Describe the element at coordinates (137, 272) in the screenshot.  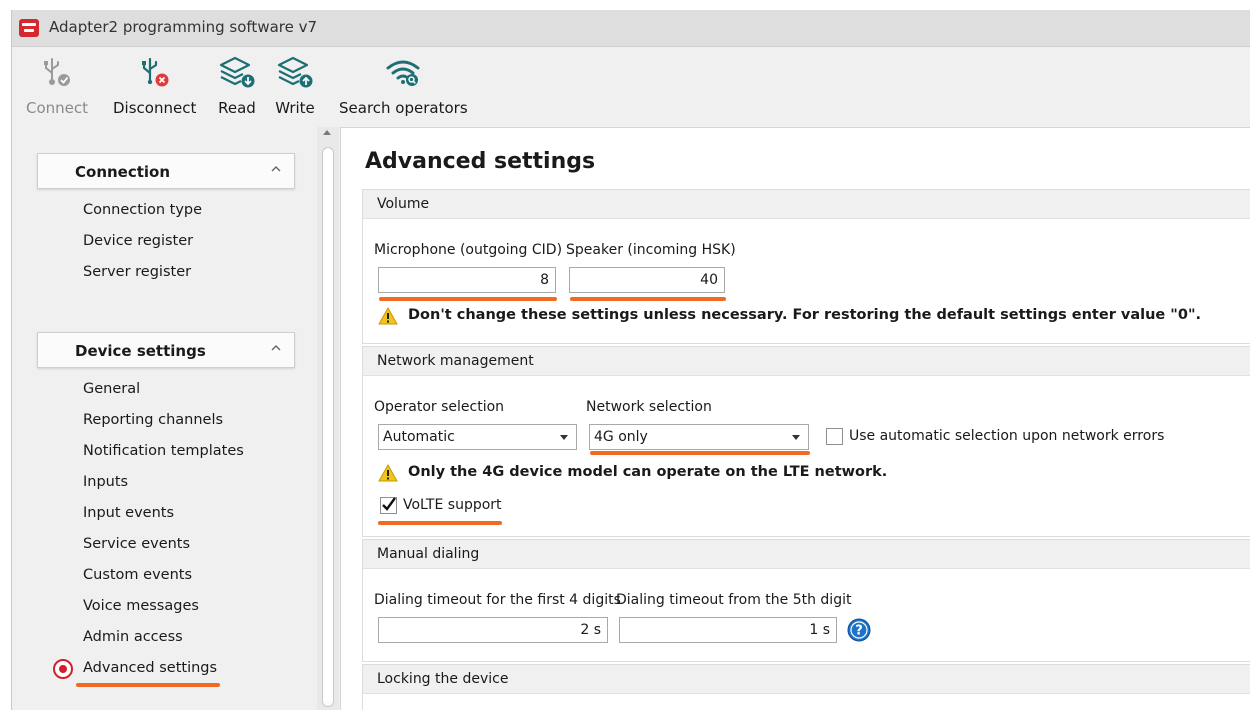
I see `sidebar-item-server-register: Server register` at that location.